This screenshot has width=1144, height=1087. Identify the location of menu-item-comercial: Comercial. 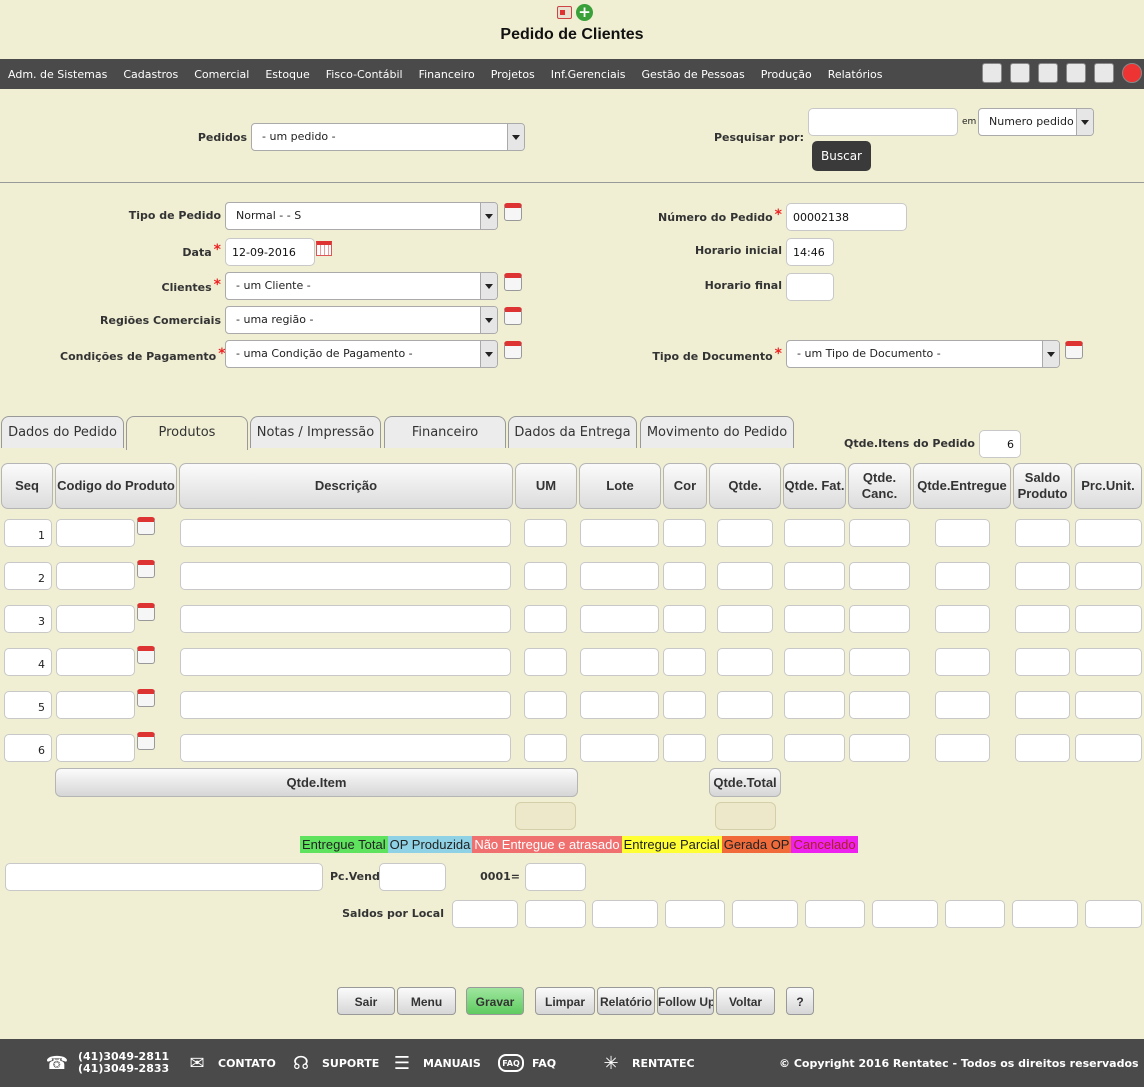
(221, 74).